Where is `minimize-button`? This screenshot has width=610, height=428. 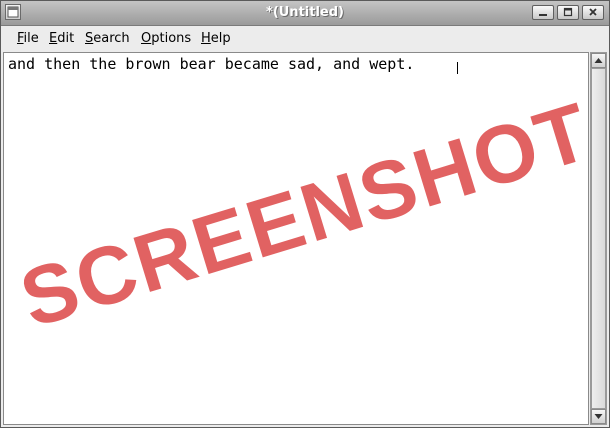
minimize-button is located at coordinates (543, 12).